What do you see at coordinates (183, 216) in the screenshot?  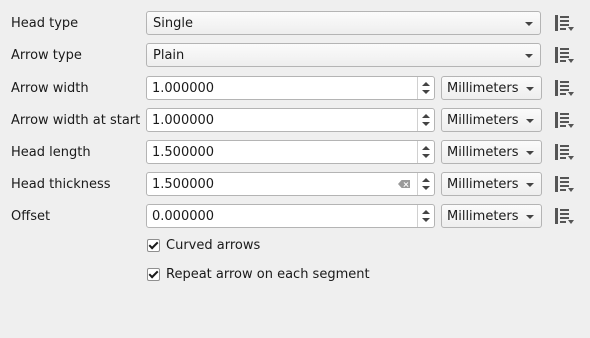 I see `offset-value: 0.000000` at bounding box center [183, 216].